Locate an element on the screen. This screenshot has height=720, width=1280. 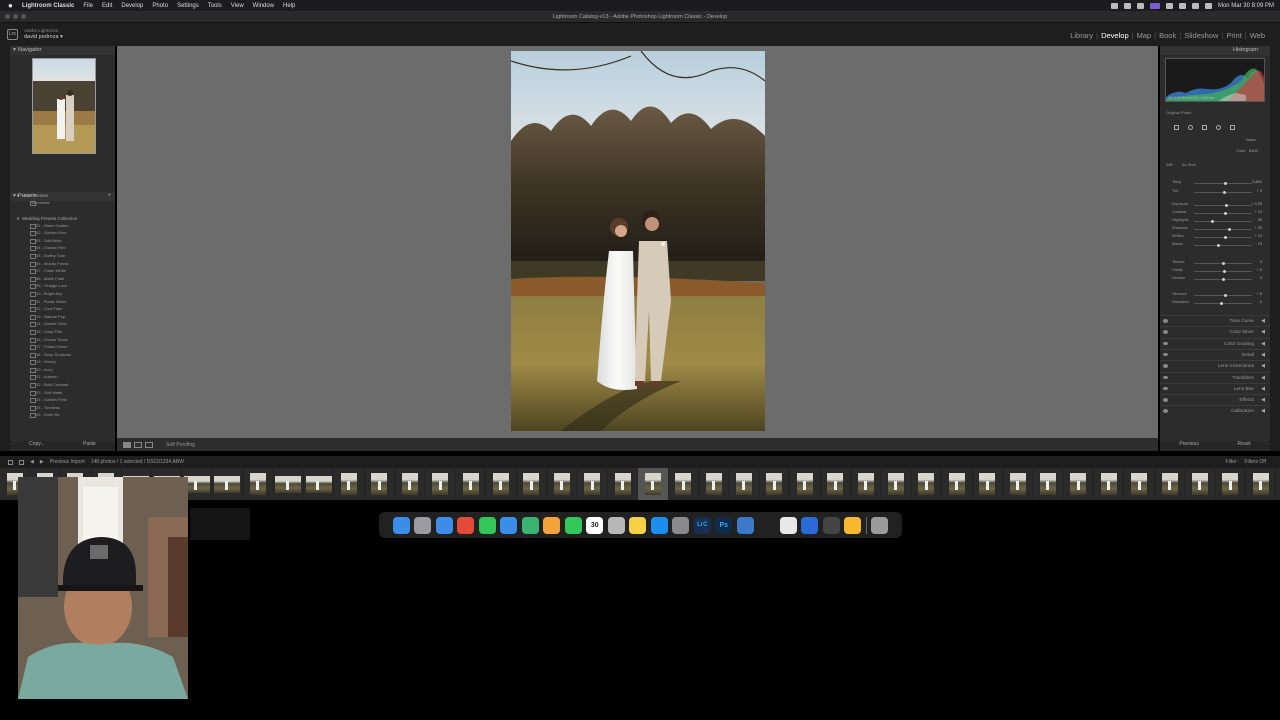
histogram: ISO 100 50 mm f/4.0 1/400 sec is located at coordinates (1215, 80).